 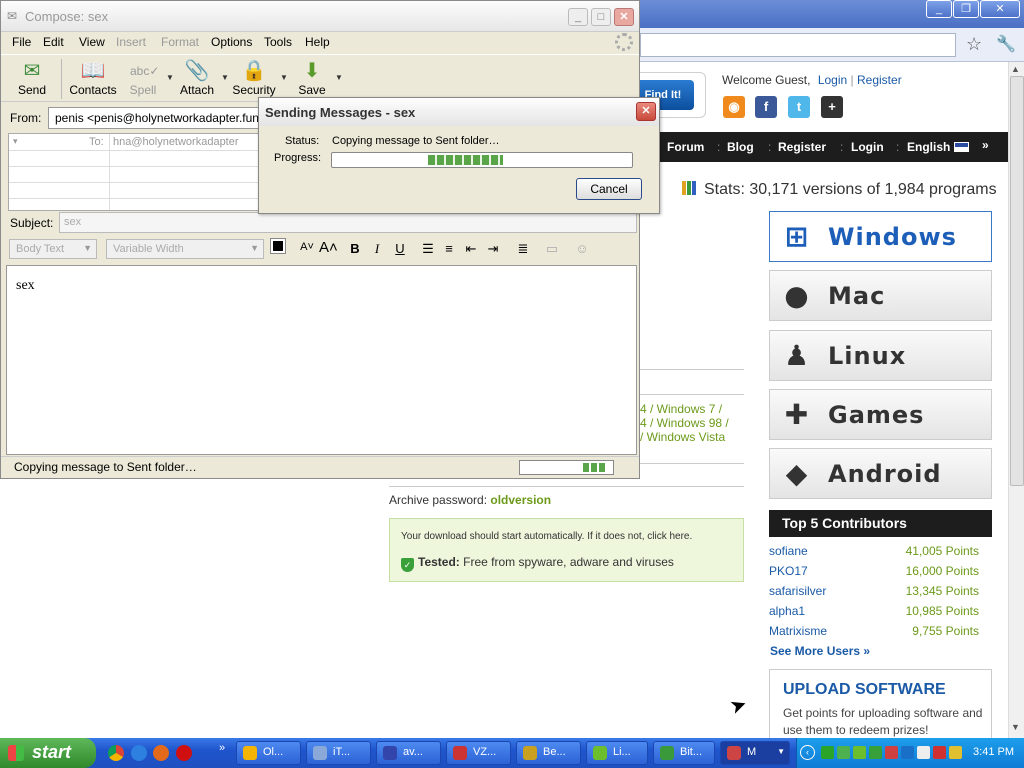 What do you see at coordinates (170, 77) in the screenshot?
I see `spell-dropdown-icon: ▼` at bounding box center [170, 77].